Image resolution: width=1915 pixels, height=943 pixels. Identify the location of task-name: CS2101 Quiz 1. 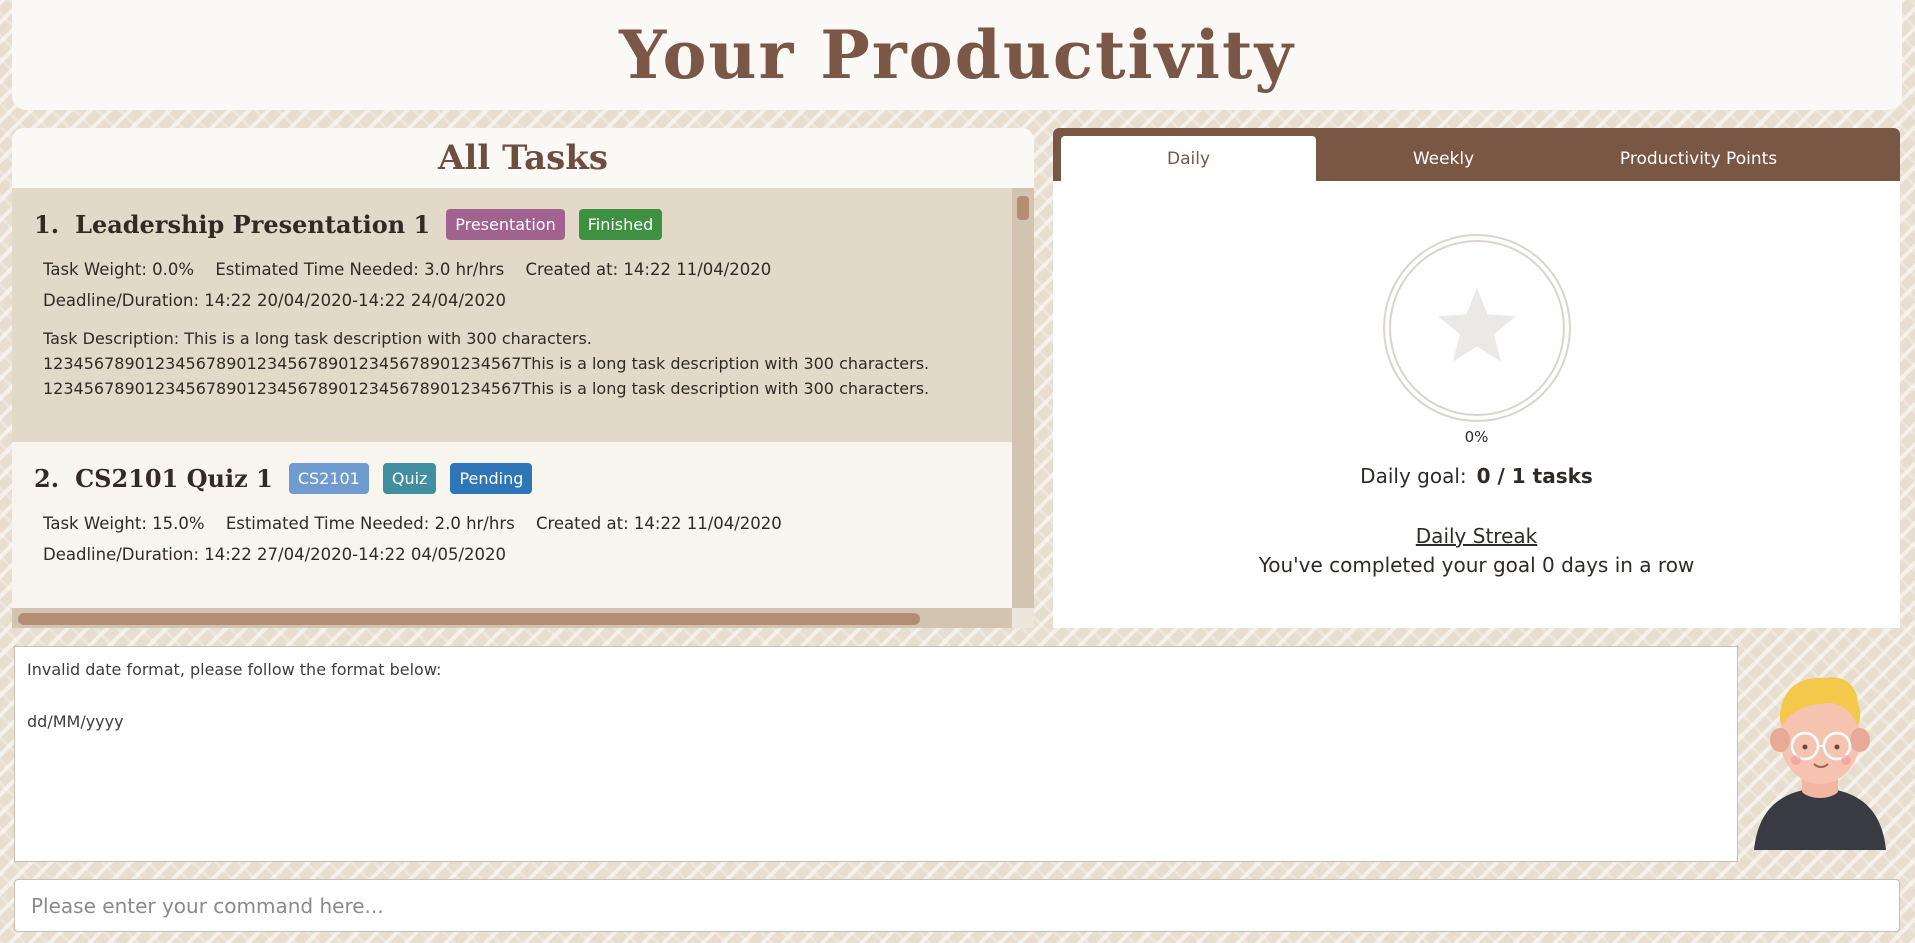
(174, 478).